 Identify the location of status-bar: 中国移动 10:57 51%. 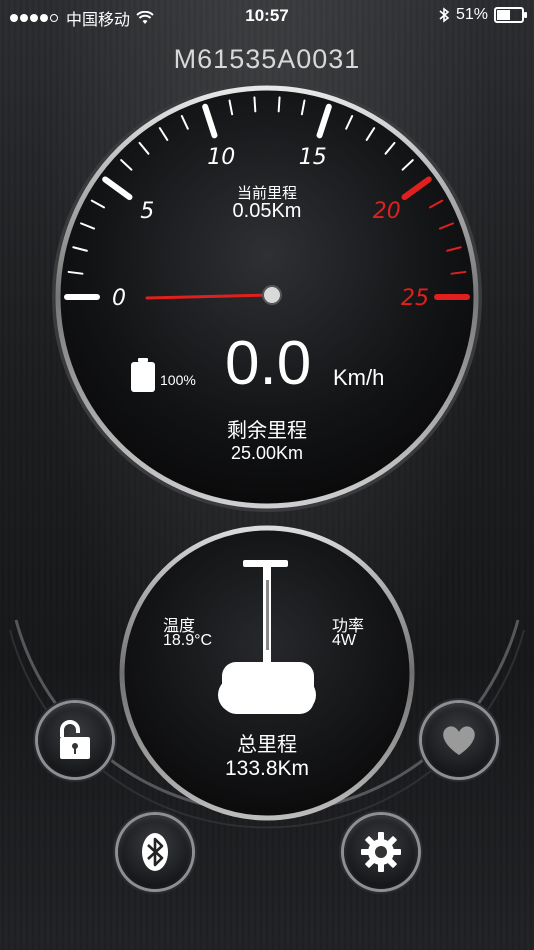
(267, 16).